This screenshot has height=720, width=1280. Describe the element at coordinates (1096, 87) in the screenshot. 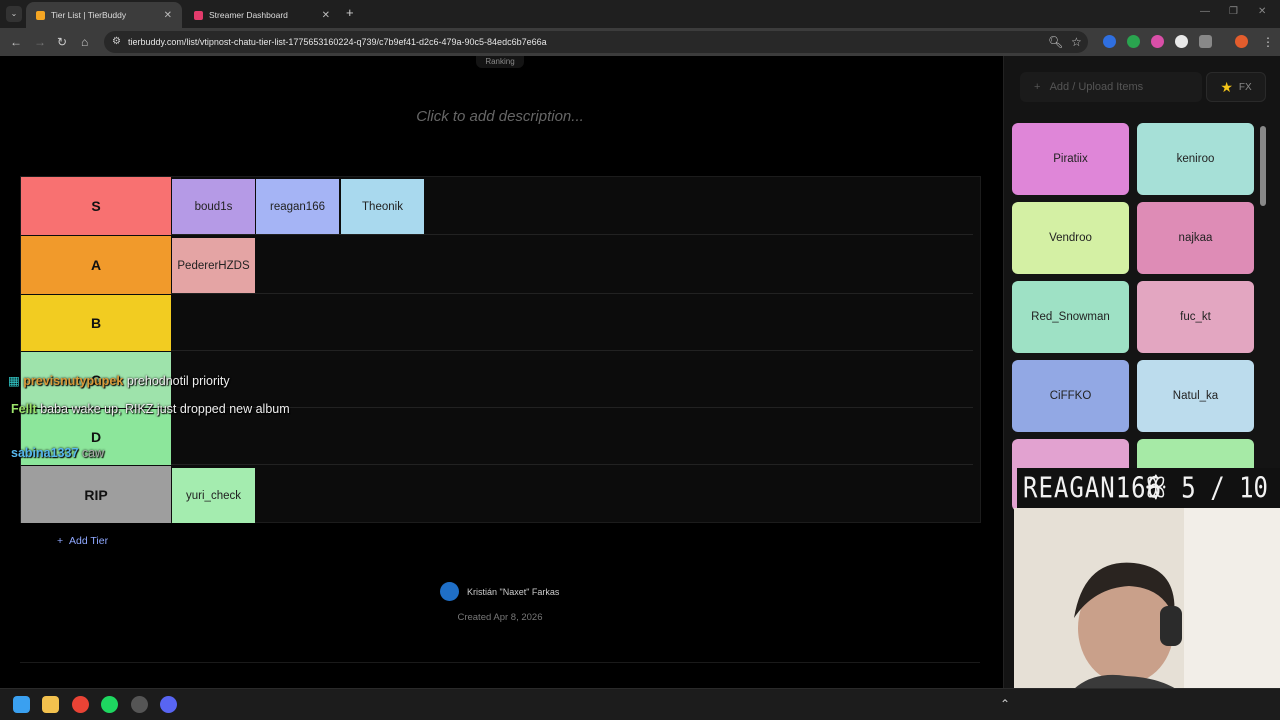

I see `upload-label: Add / Upload Items` at that location.